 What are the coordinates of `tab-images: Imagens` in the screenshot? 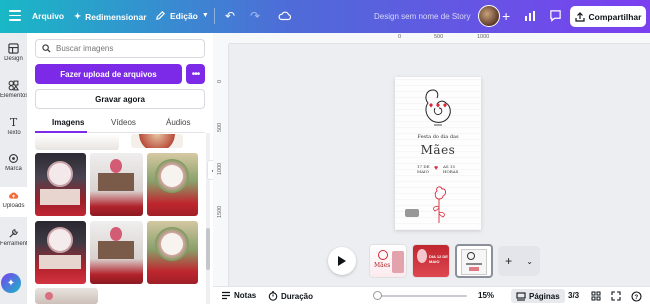 It's located at (68, 122).